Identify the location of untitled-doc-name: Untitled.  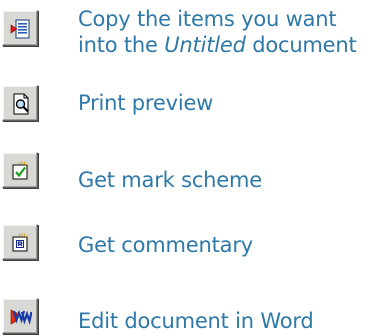
(205, 45).